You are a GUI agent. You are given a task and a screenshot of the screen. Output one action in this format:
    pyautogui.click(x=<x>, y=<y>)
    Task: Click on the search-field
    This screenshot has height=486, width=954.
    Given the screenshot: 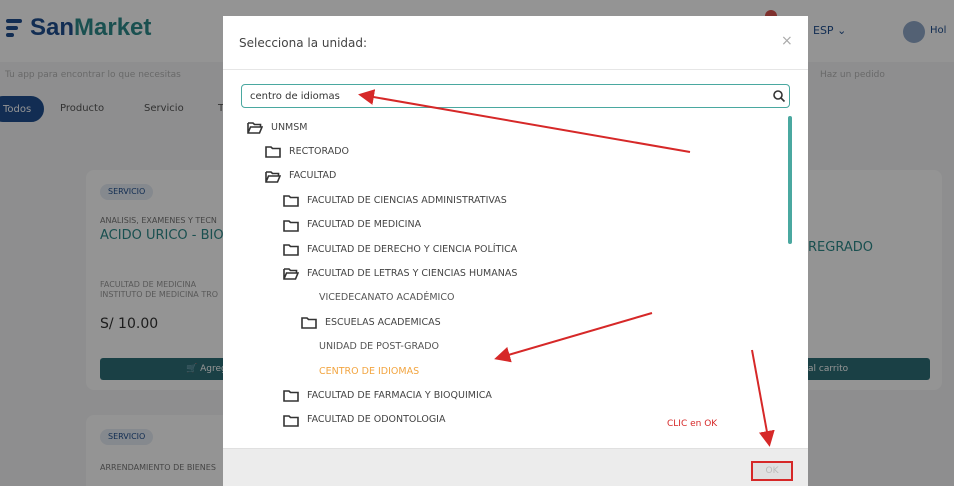 What is the action you would take?
    pyautogui.click(x=515, y=96)
    